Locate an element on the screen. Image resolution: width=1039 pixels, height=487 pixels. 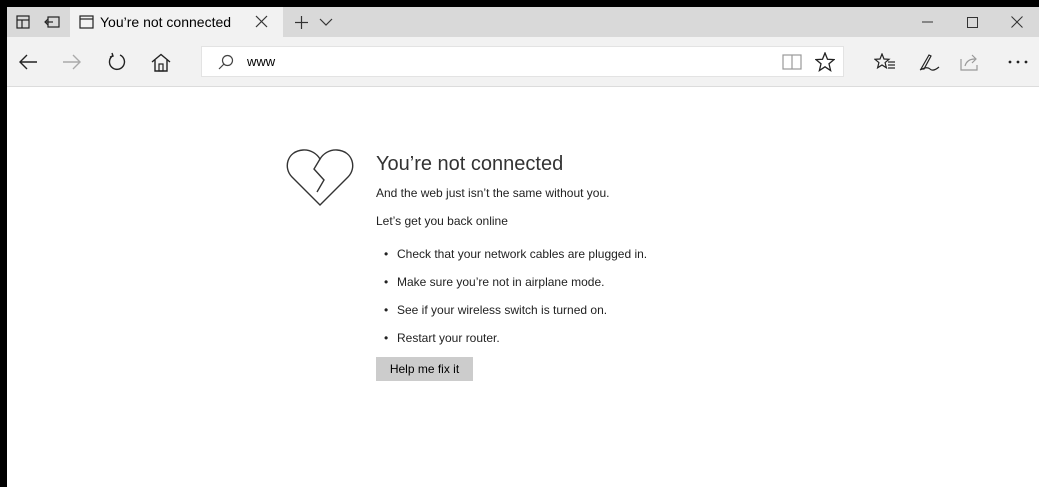
web-note-icon is located at coordinates (929, 62).